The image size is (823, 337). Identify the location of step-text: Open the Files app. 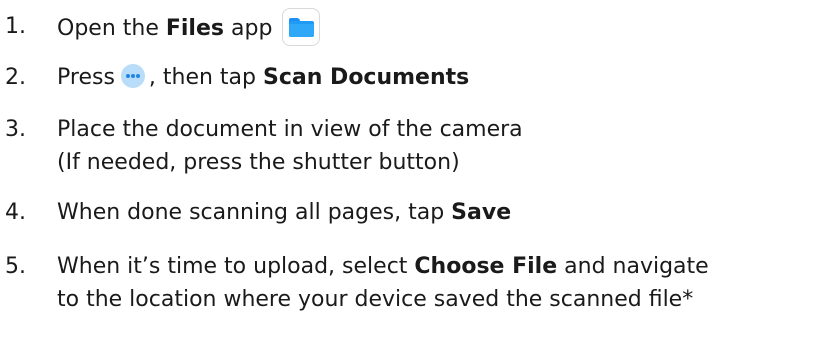
(189, 28).